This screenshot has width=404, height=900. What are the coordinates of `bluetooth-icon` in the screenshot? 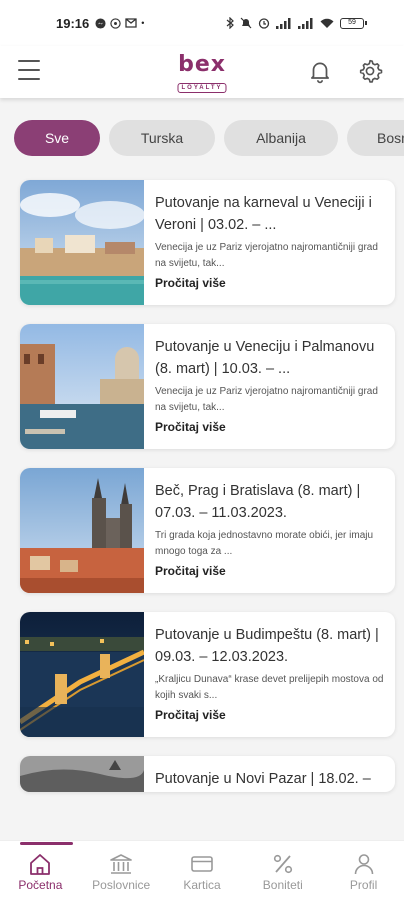 It's located at (230, 23).